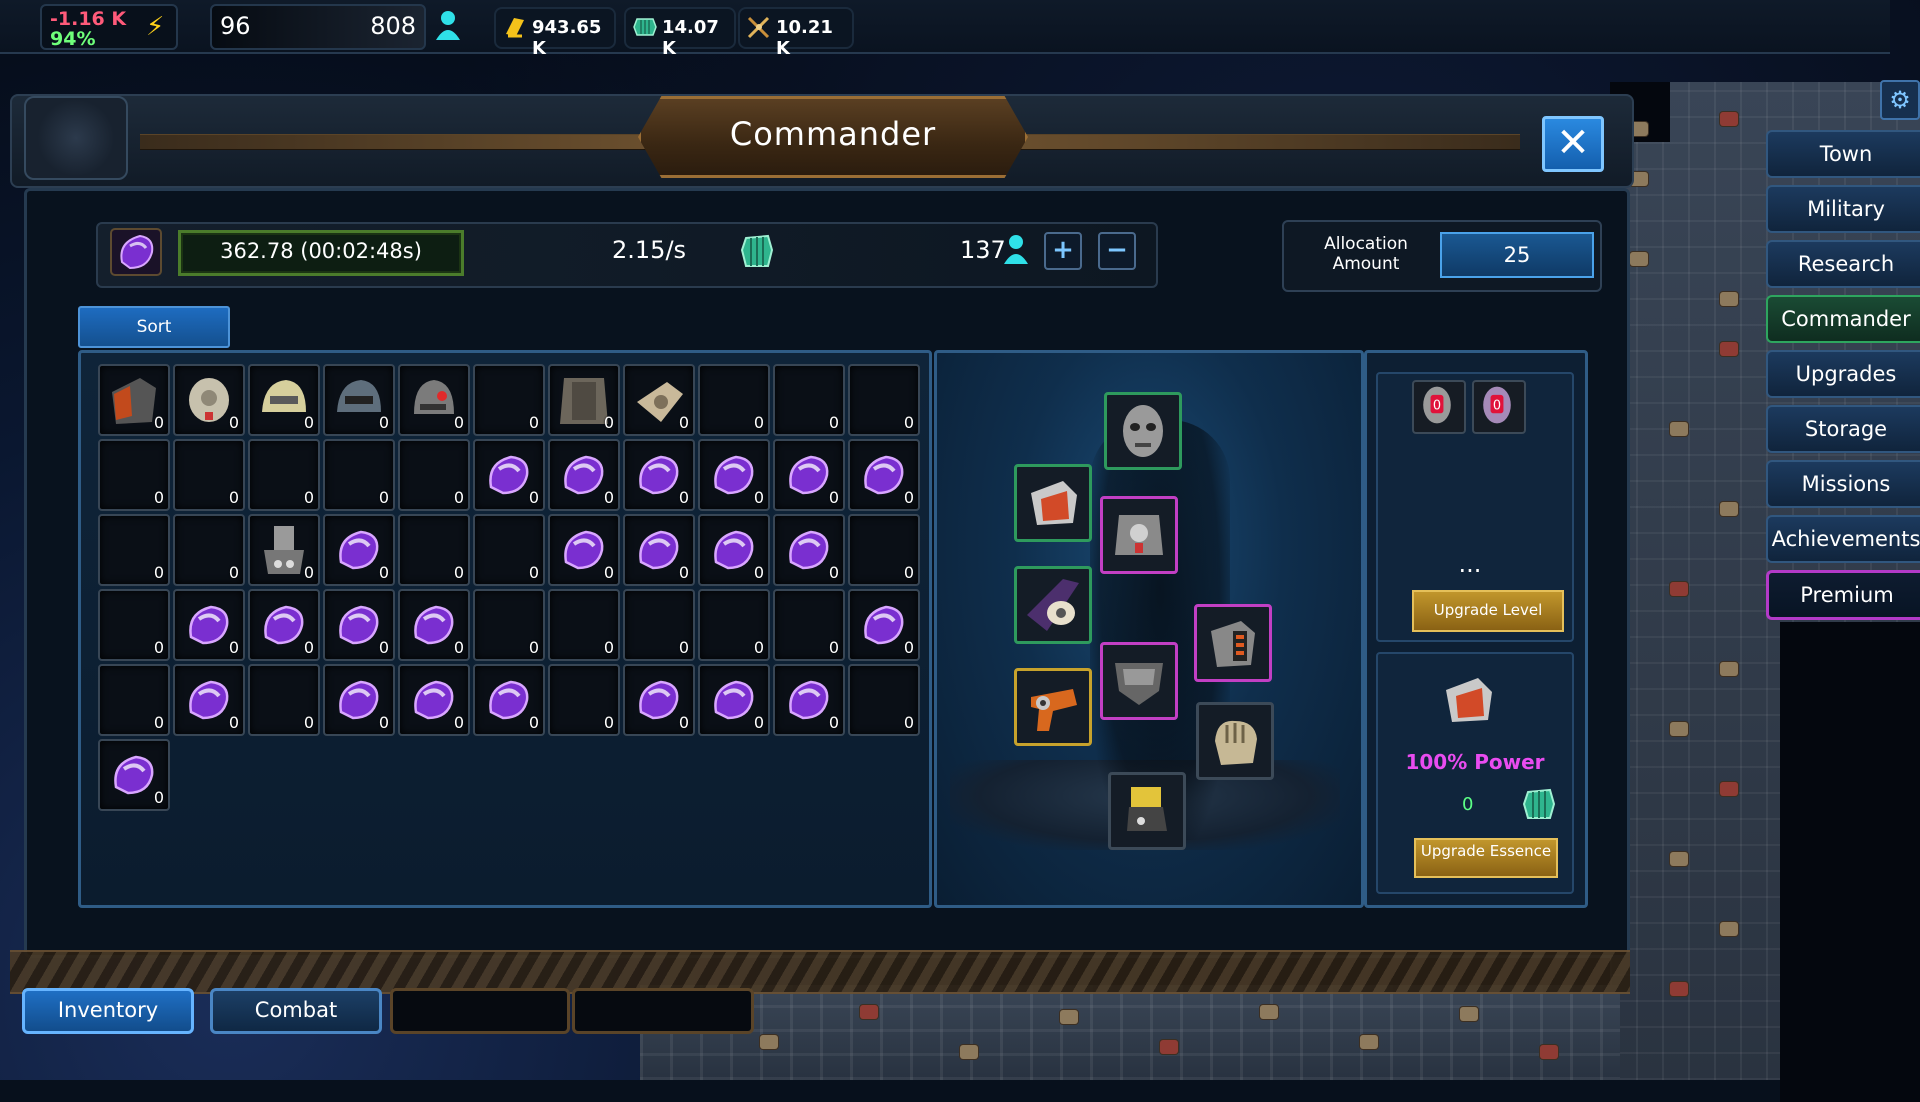 This screenshot has height=1102, width=1920. Describe the element at coordinates (1053, 605) in the screenshot. I see `equip-slot-arm` at that location.